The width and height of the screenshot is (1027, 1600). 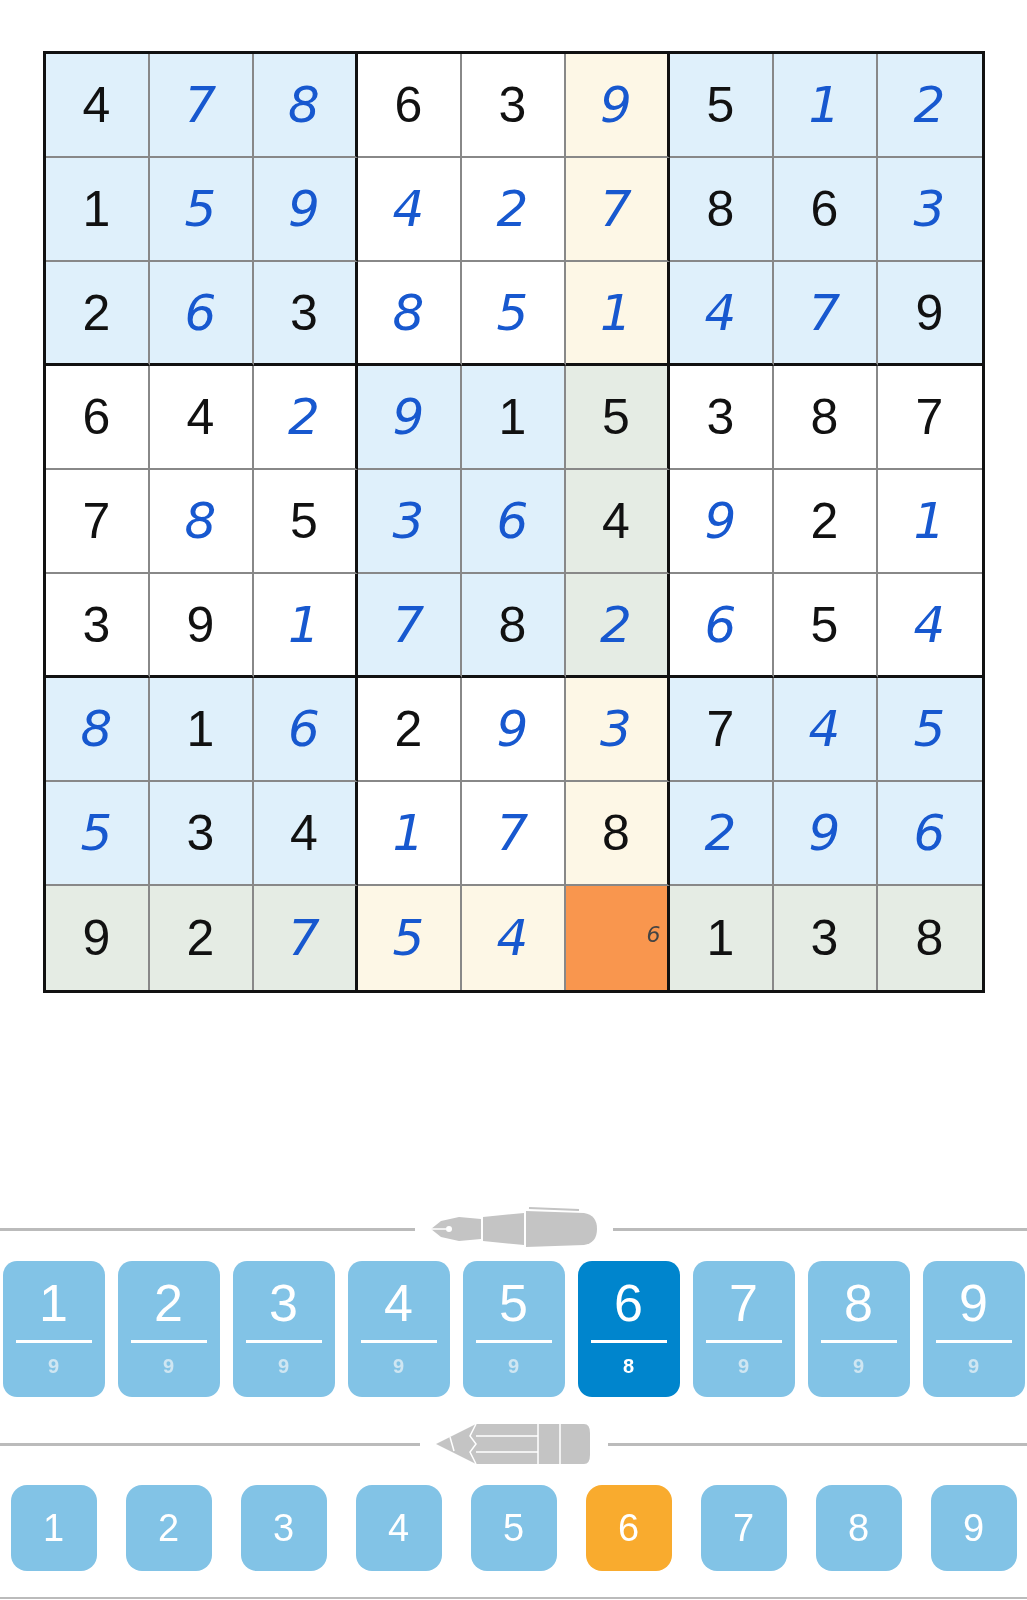 I want to click on digit-key: 6 8, so click(x=628, y=1329).